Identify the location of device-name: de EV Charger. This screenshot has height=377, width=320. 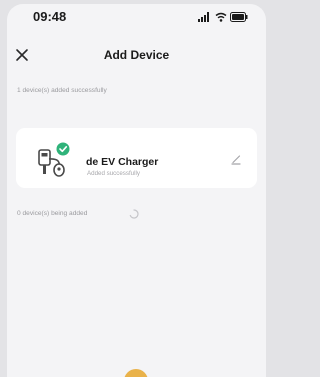
(122, 162).